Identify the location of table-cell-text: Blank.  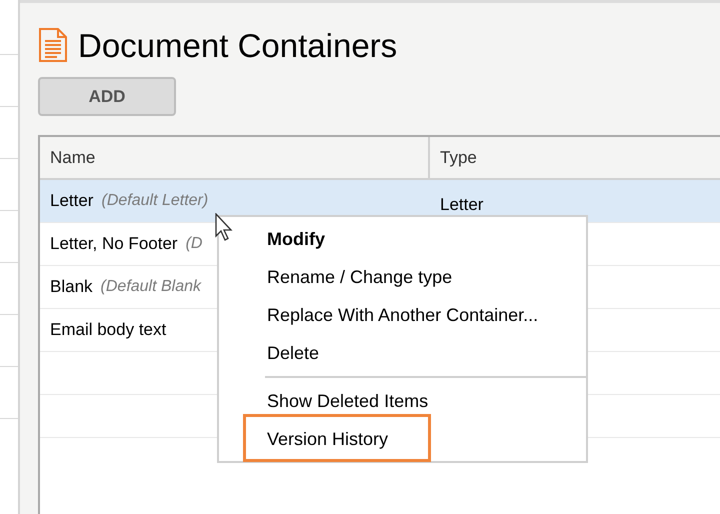
(71, 287).